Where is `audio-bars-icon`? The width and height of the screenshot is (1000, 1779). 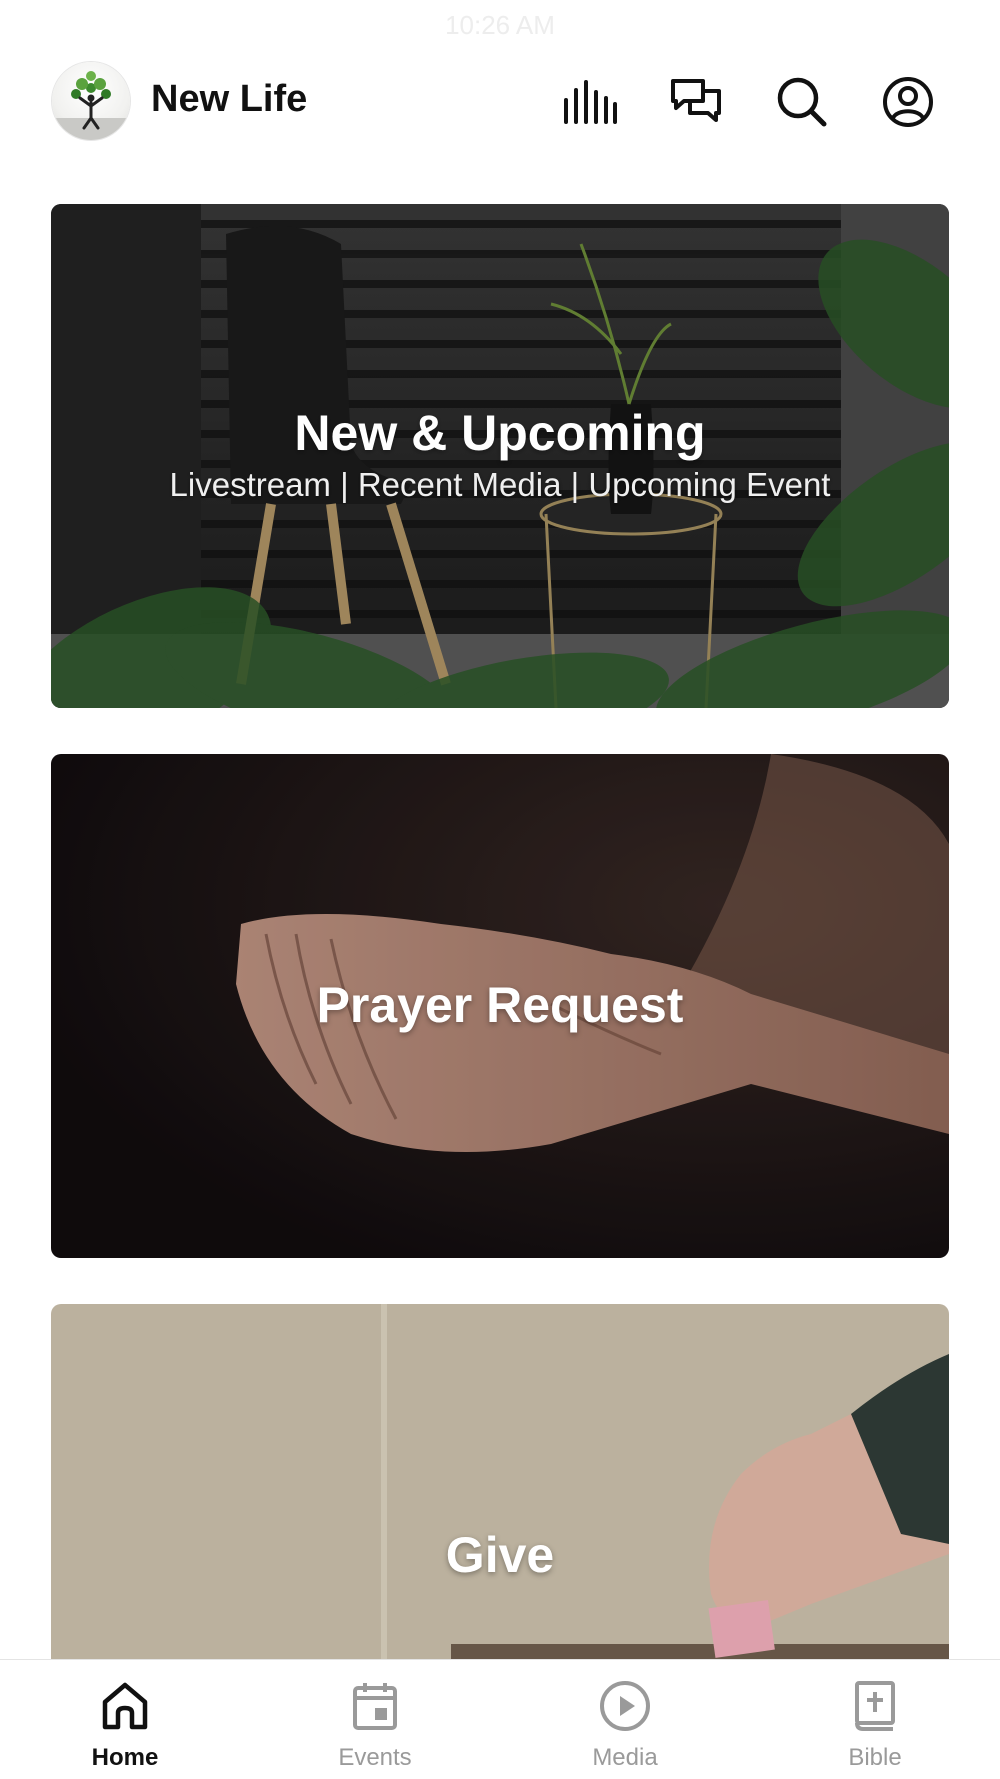 audio-bars-icon is located at coordinates (590, 102).